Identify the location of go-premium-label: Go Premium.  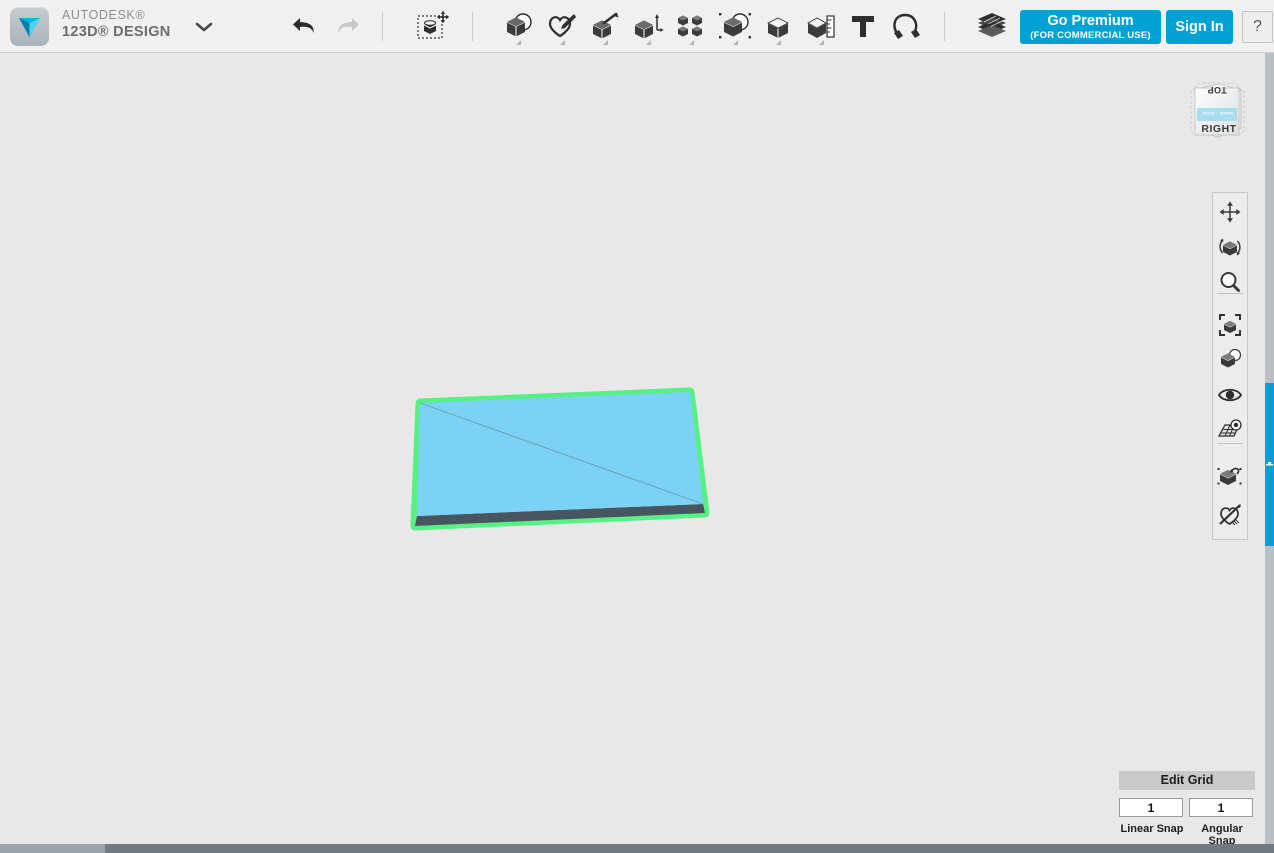
(1090, 20).